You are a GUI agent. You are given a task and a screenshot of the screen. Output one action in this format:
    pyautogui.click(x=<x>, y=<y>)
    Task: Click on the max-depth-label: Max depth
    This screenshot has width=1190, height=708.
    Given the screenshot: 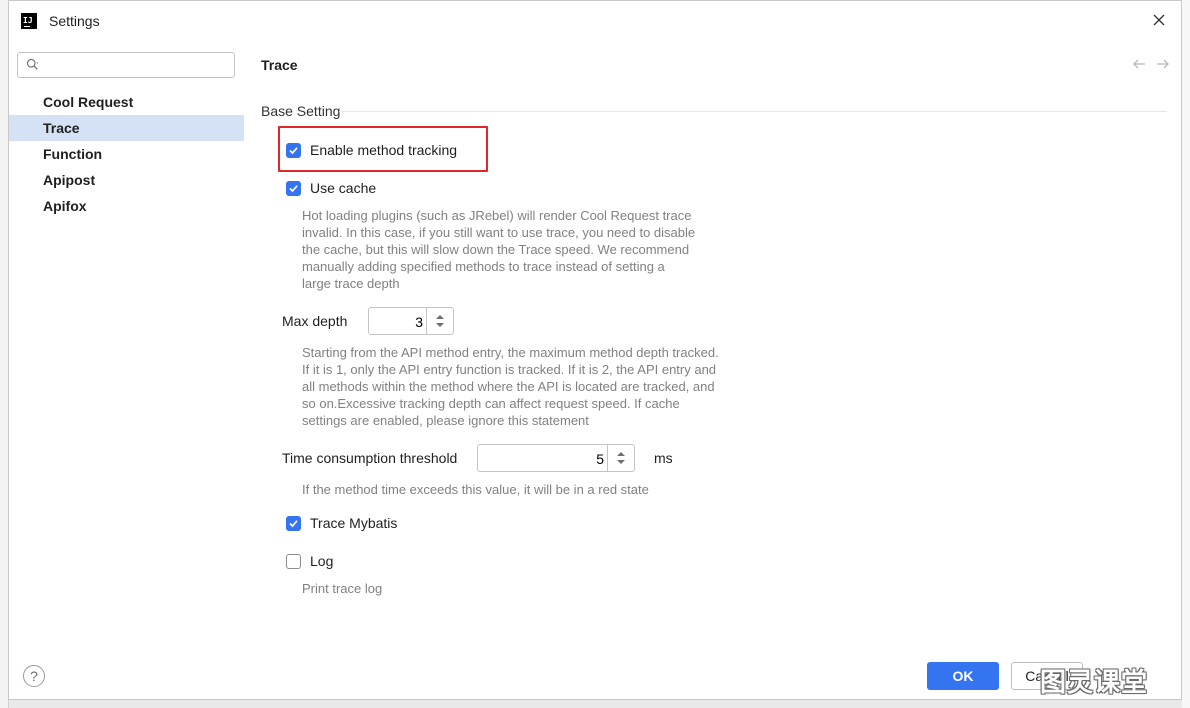 What is the action you would take?
    pyautogui.click(x=315, y=321)
    